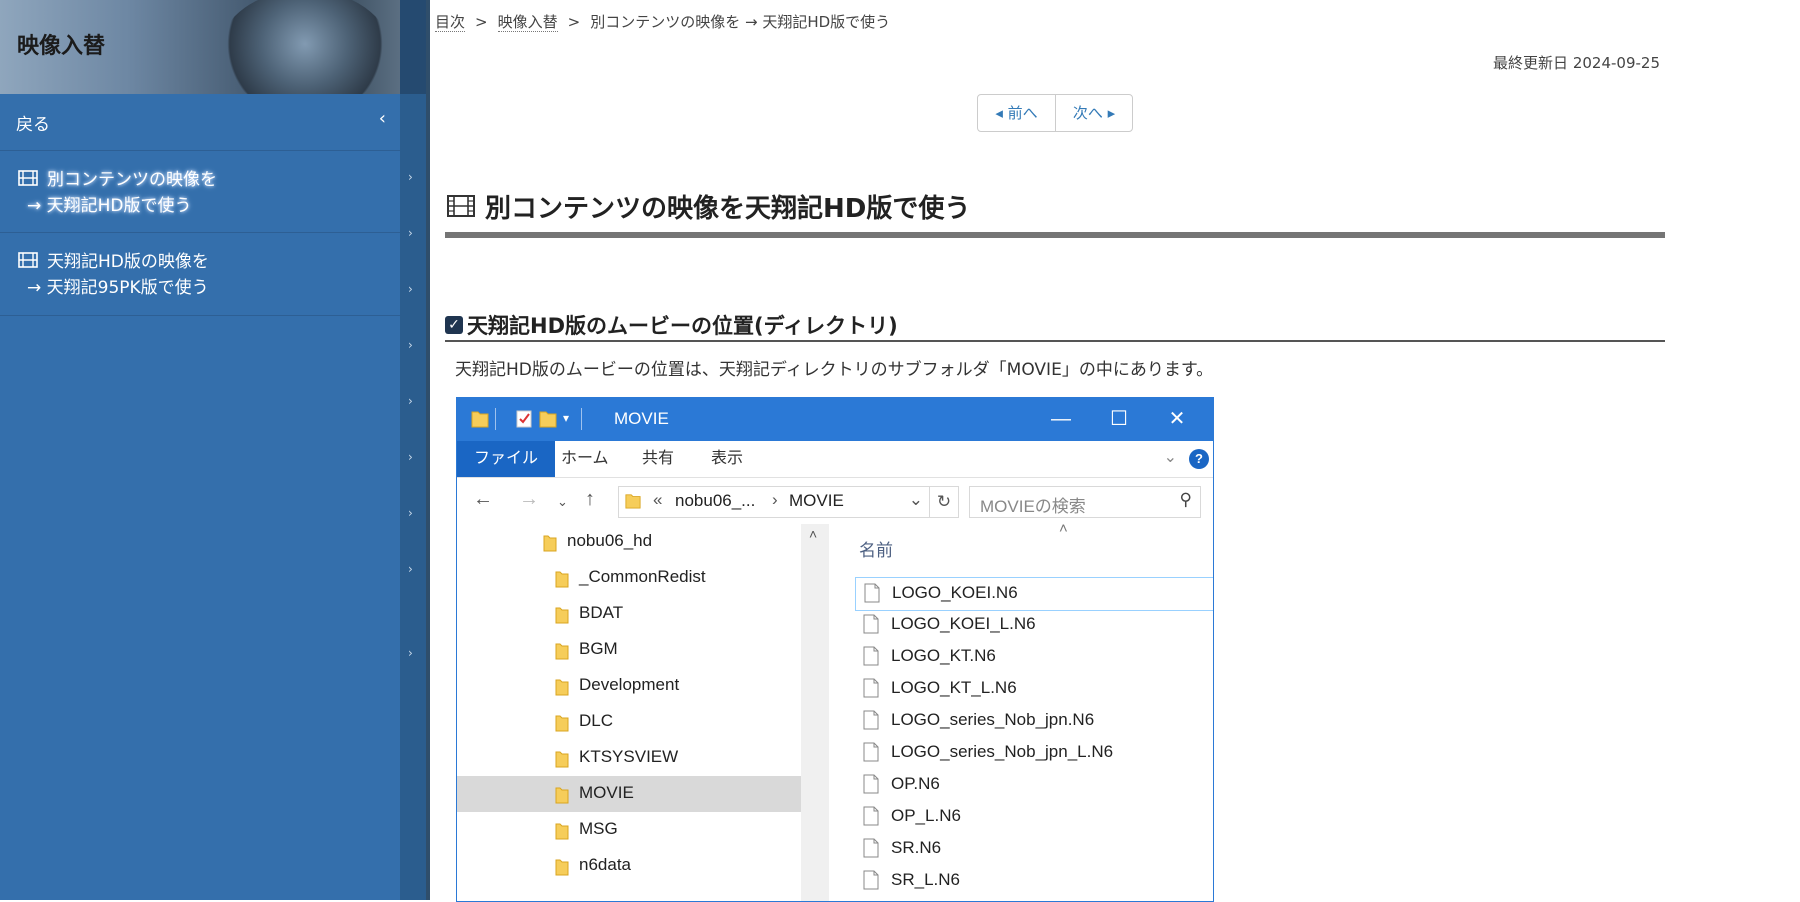 Image resolution: width=1800 pixels, height=902 pixels. What do you see at coordinates (1034, 849) in the screenshot?
I see `file-row: SR.N6` at bounding box center [1034, 849].